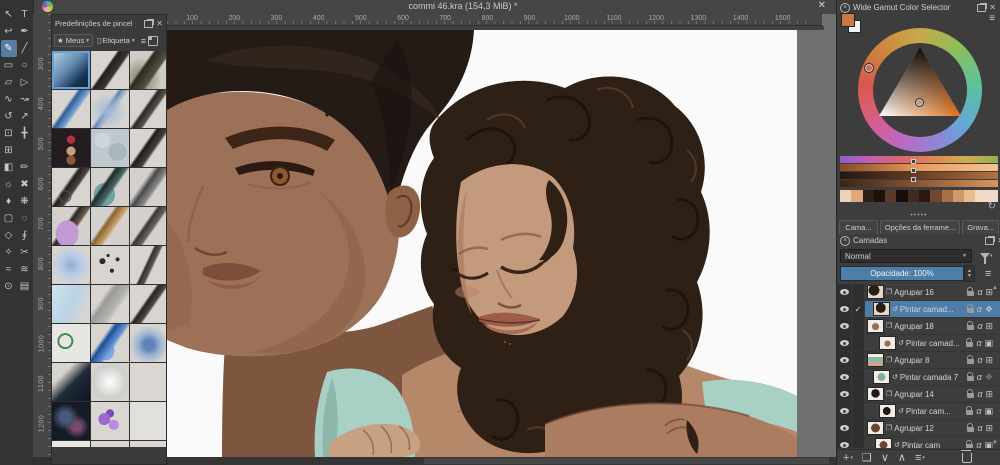  Describe the element at coordinates (918, 292) in the screenshot. I see `layer-row: ❐ Agrupar 16 α ⊞` at that location.